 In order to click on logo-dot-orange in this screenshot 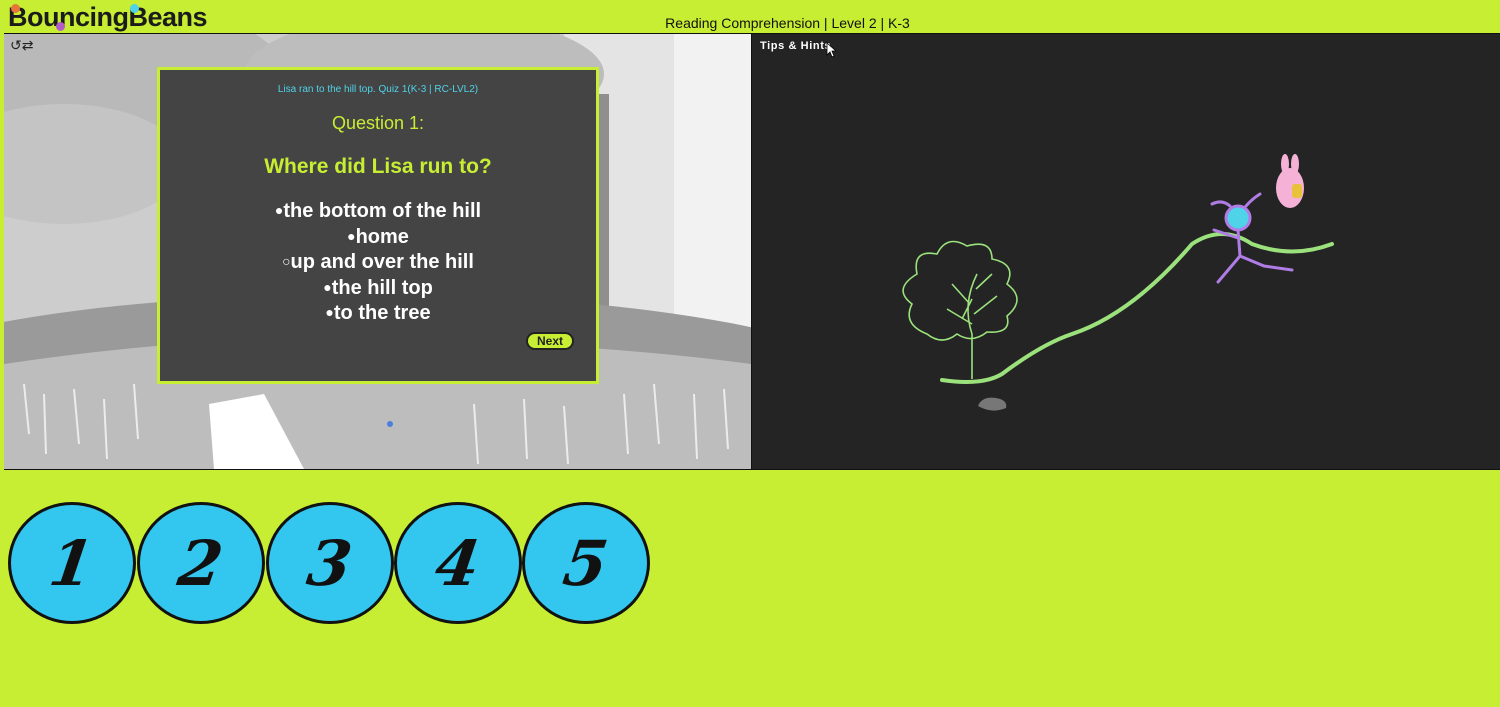, I will do `click(15, 8)`.